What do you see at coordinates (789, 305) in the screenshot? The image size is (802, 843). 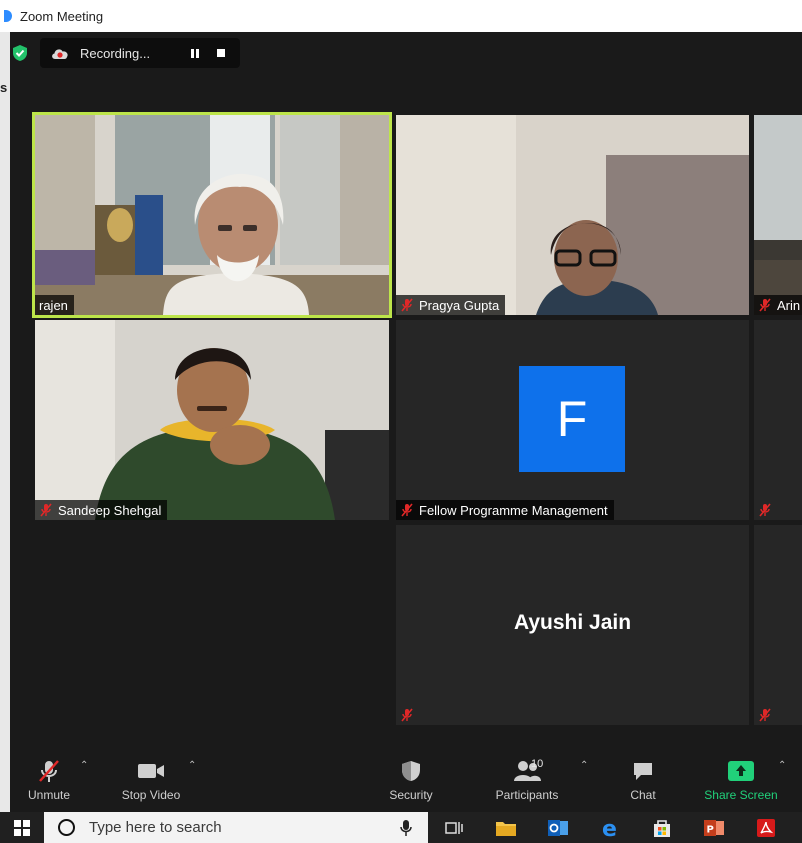 I see `participant-name: Arin` at bounding box center [789, 305].